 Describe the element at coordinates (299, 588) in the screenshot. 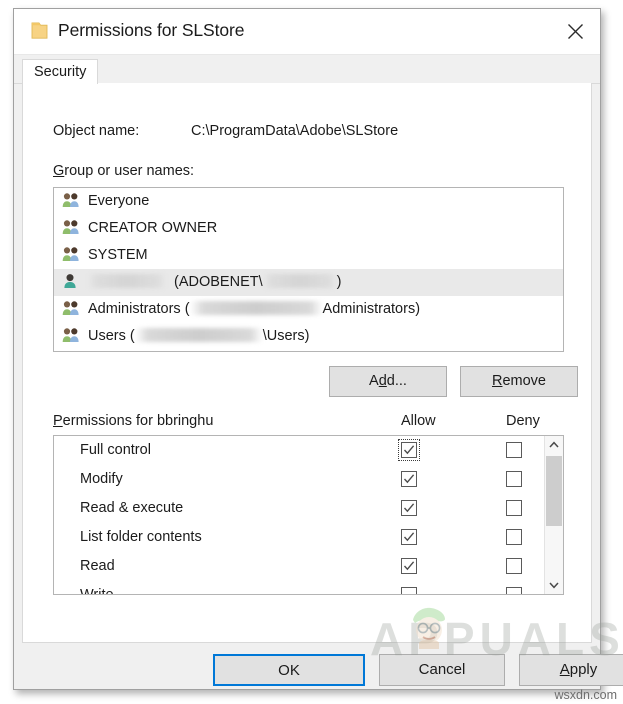

I see `table-row: Write` at that location.